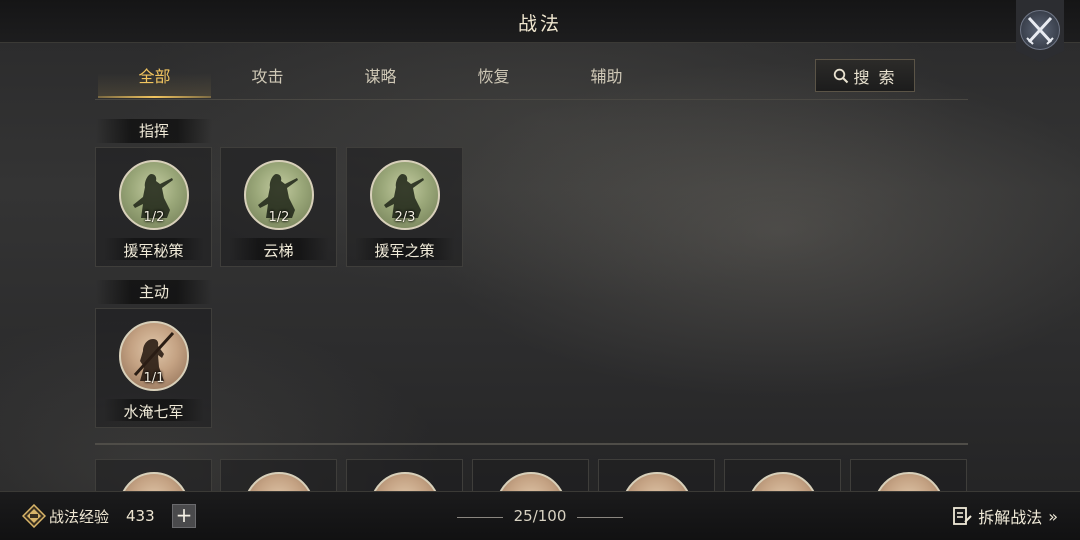 The image size is (1080, 540). I want to click on search-icon, so click(841, 75).